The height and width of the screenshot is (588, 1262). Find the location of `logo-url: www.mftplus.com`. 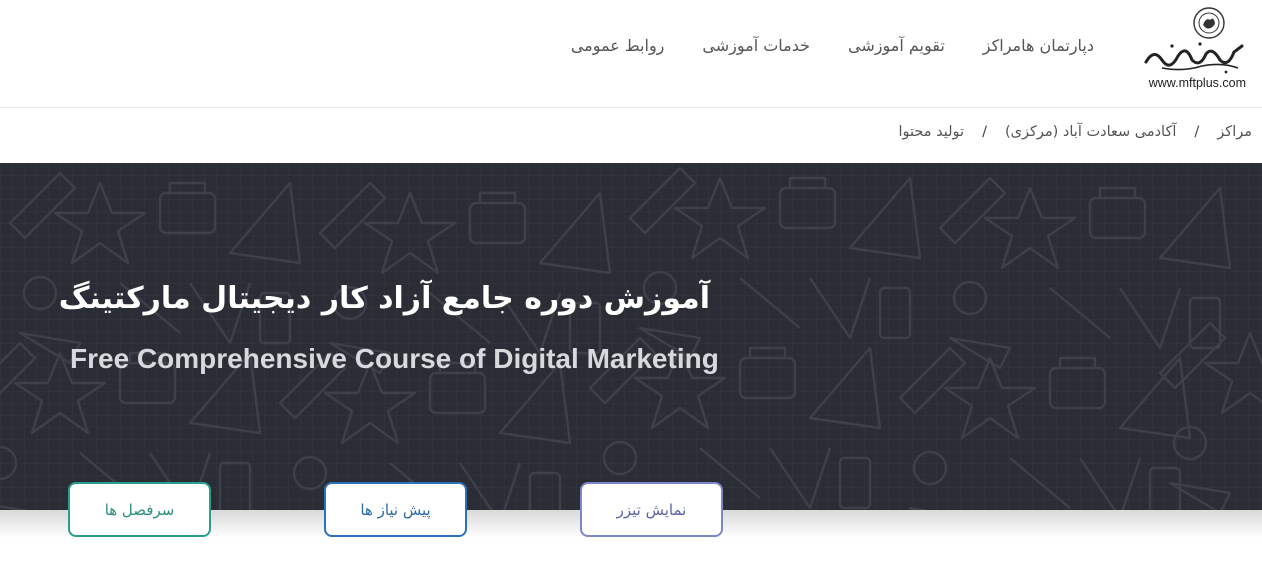

logo-url: www.mftplus.com is located at coordinates (1197, 83).